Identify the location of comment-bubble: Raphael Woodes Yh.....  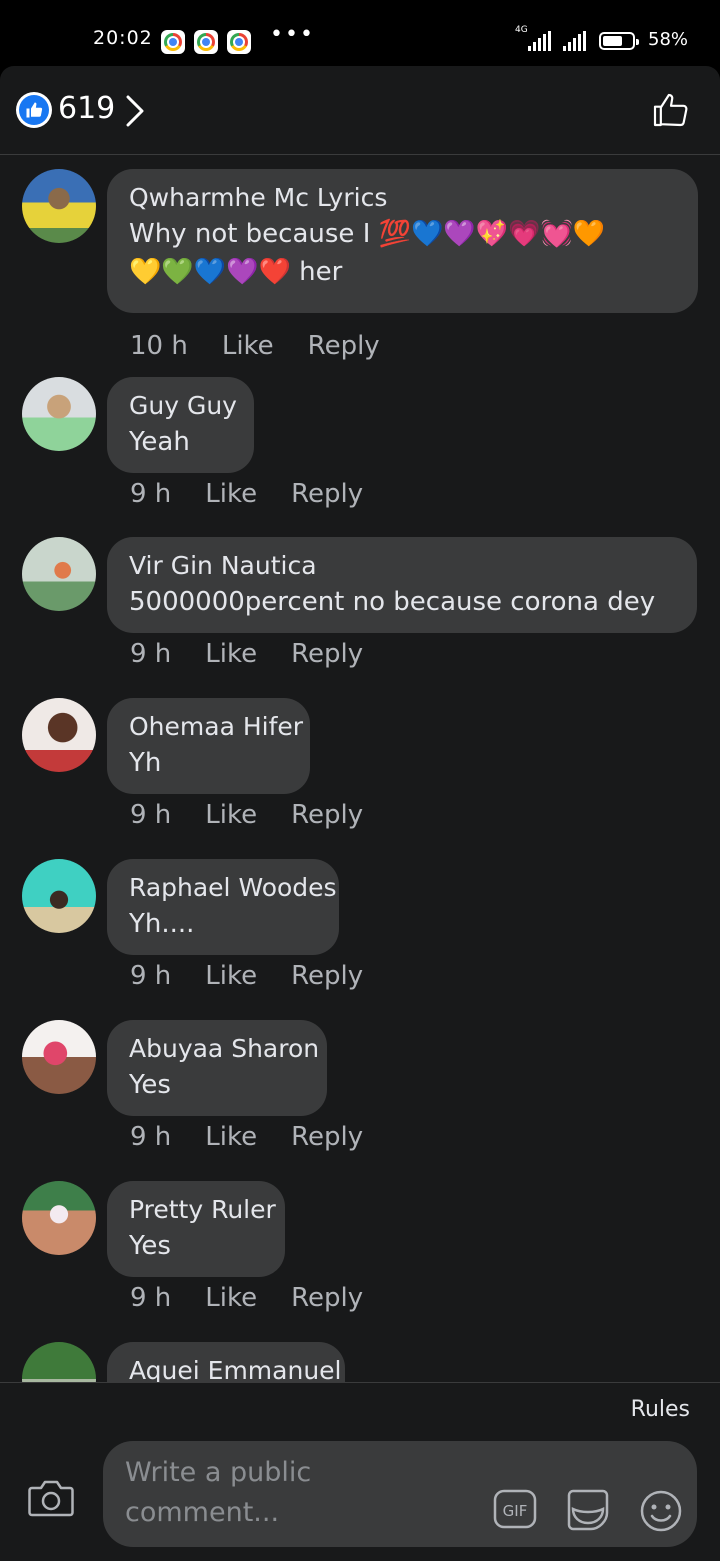
(223, 907).